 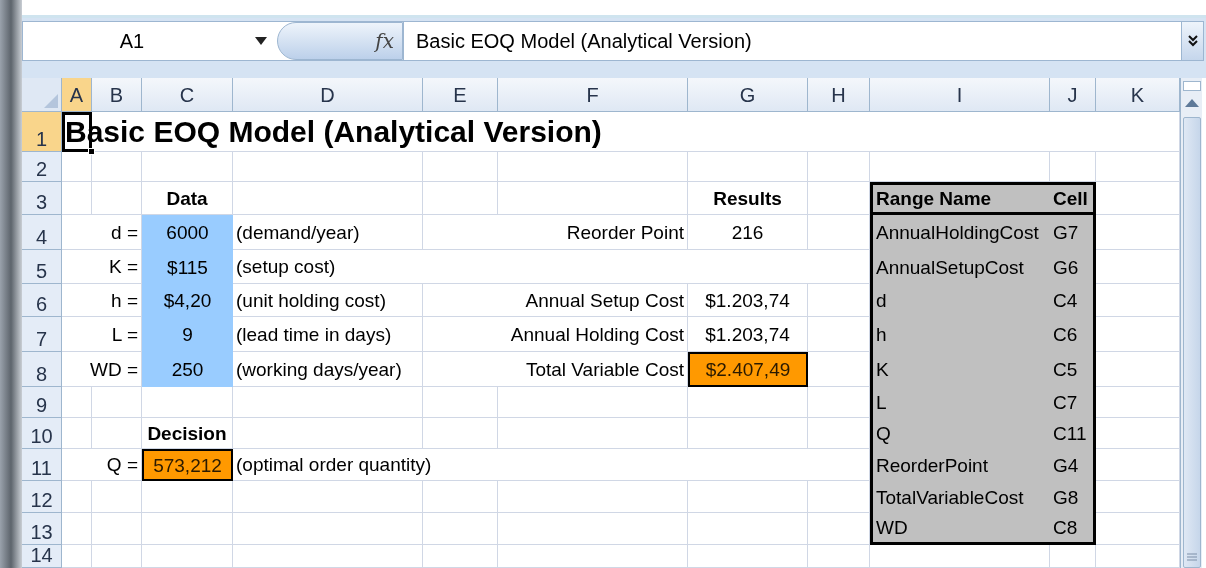 I want to click on row-header: 10, so click(x=42, y=433).